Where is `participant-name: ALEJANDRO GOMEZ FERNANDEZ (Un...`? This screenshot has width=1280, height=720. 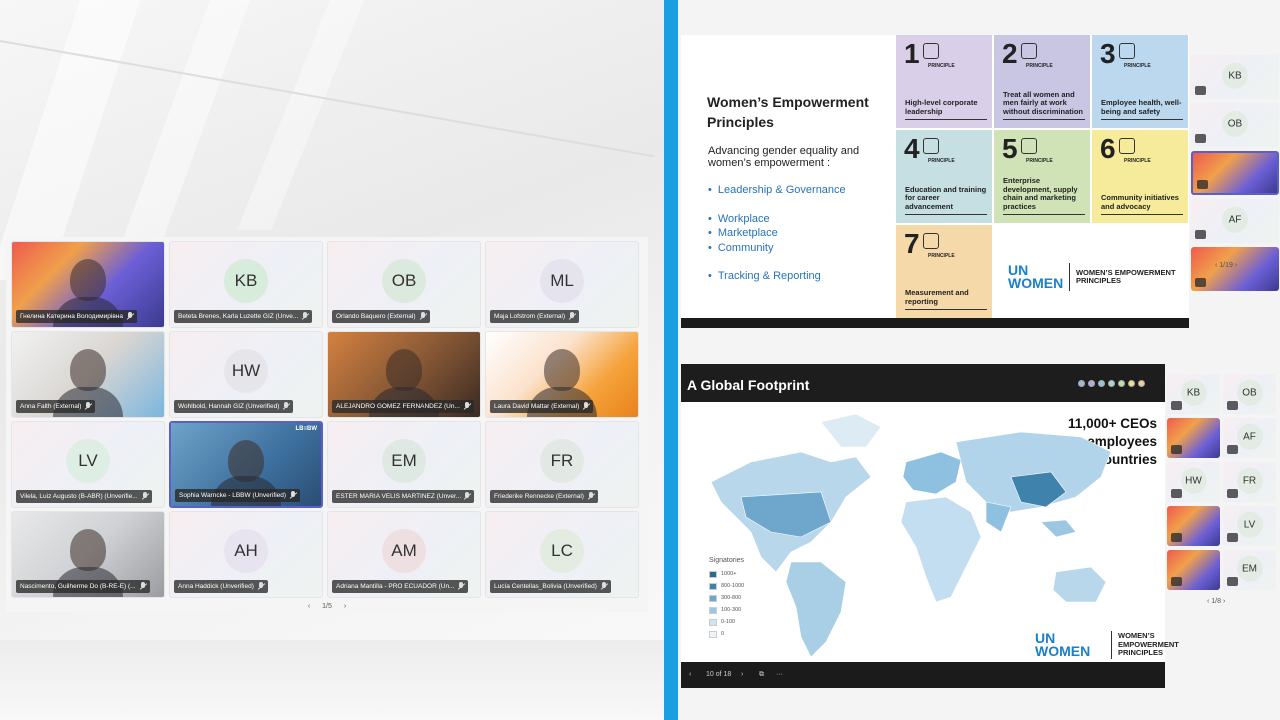 participant-name: ALEJANDRO GOMEZ FERNANDEZ (Un... is located at coordinates (403, 406).